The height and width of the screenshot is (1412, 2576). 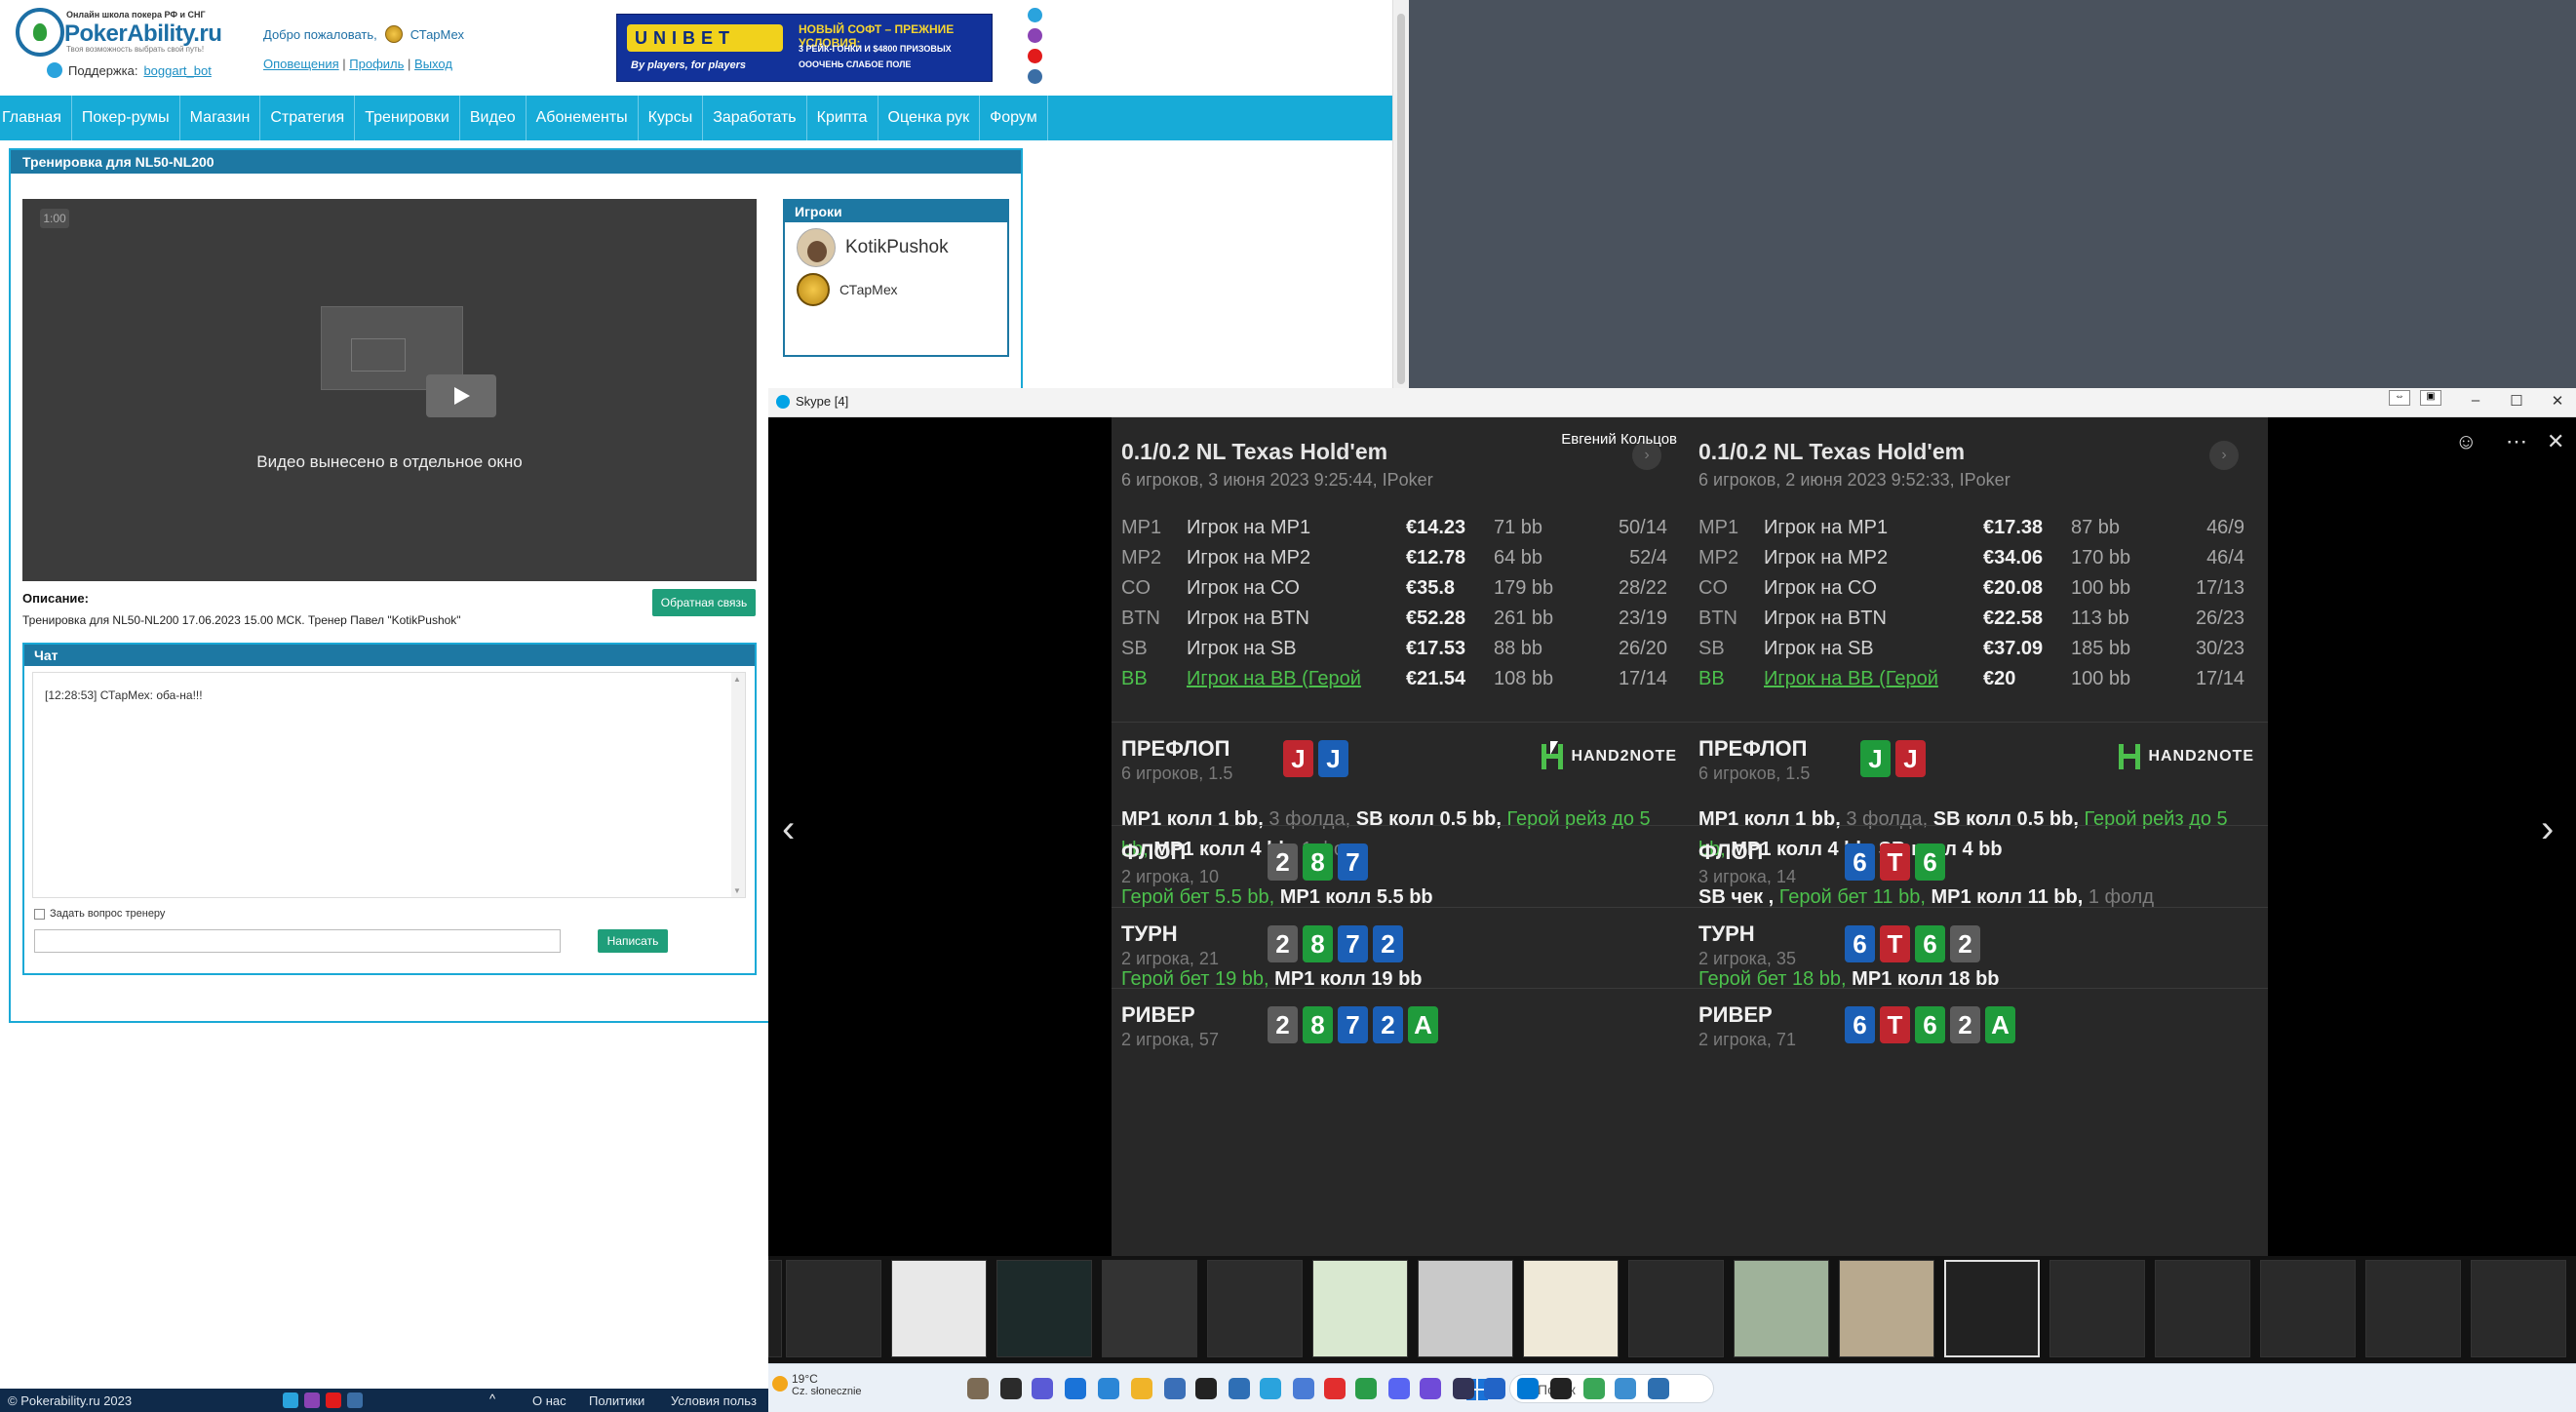 What do you see at coordinates (583, 118) in the screenshot?
I see `nav-subscriptions: Абонементы` at bounding box center [583, 118].